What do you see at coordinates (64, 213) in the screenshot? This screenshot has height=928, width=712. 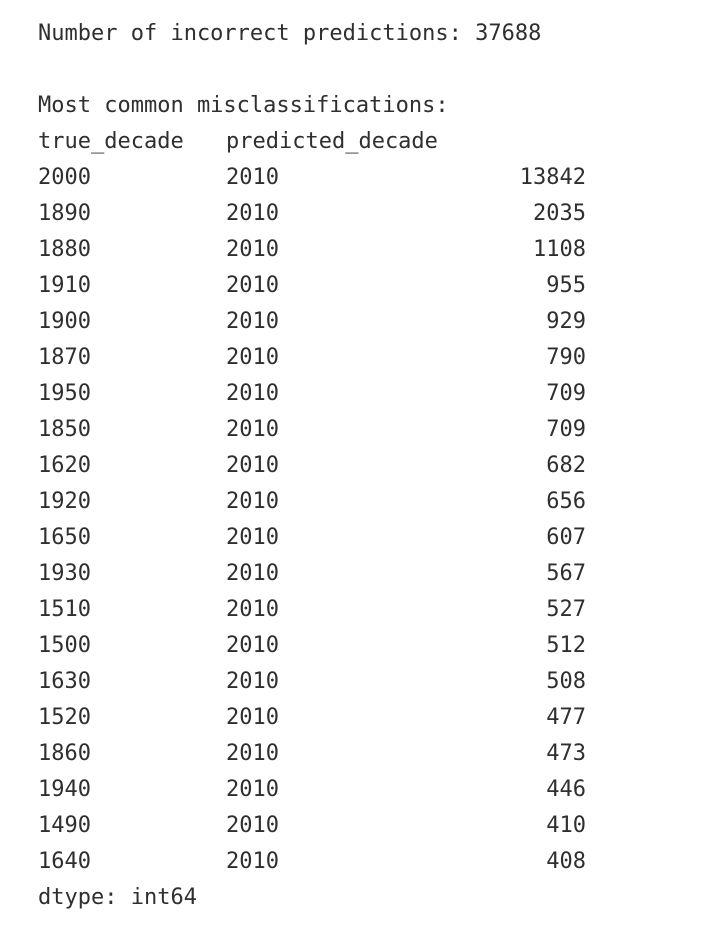 I see `true-decade-cell: 1890` at bounding box center [64, 213].